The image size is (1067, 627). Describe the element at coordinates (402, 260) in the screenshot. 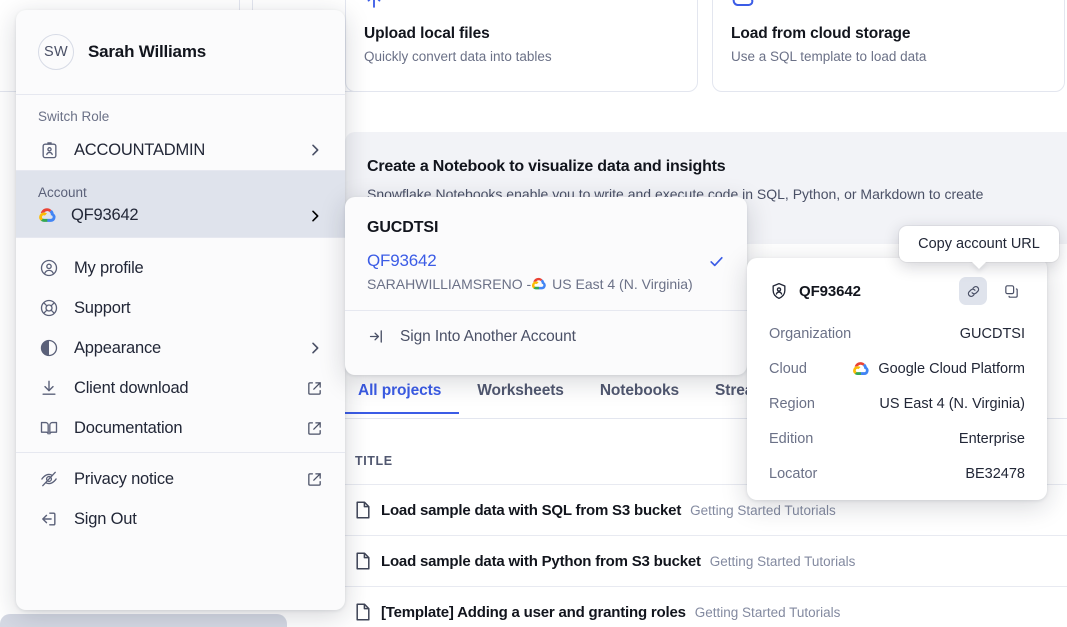

I see `account-submenu-account-name: QF93642` at that location.